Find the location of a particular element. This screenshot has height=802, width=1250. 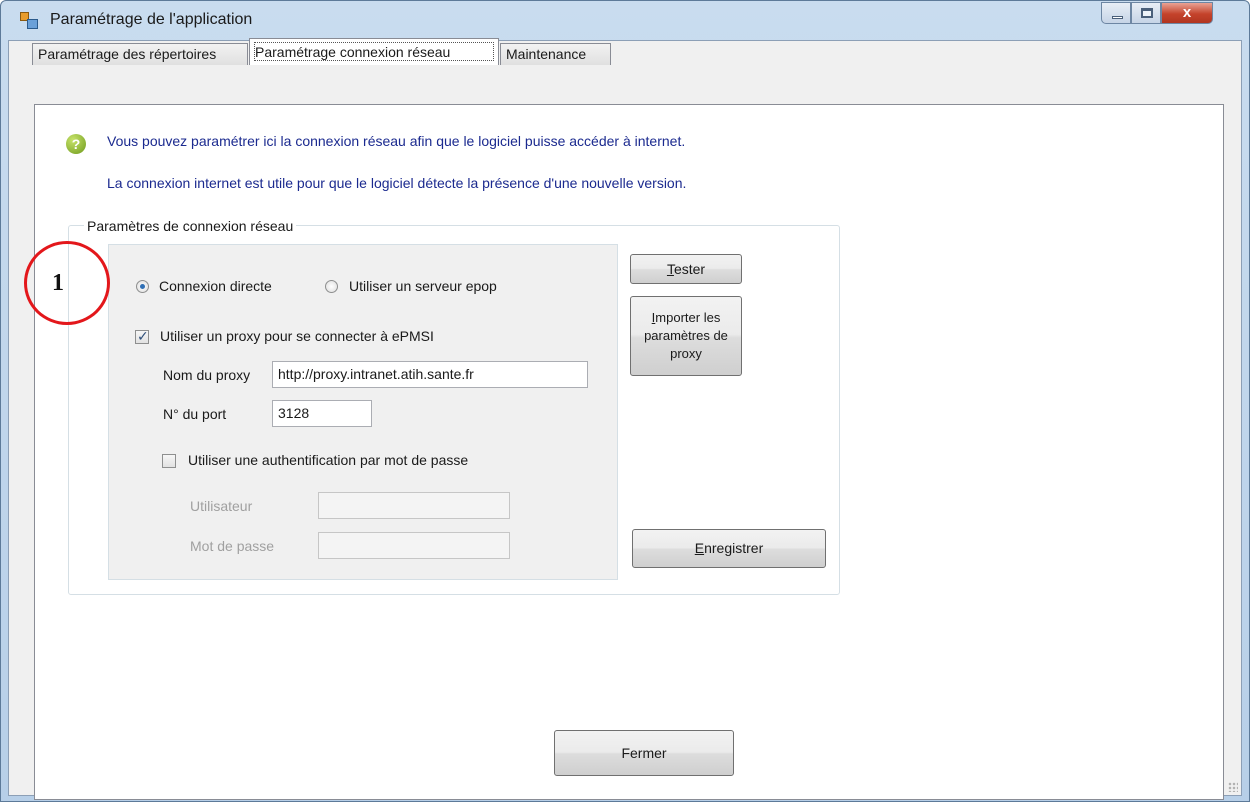

password-input is located at coordinates (414, 545).